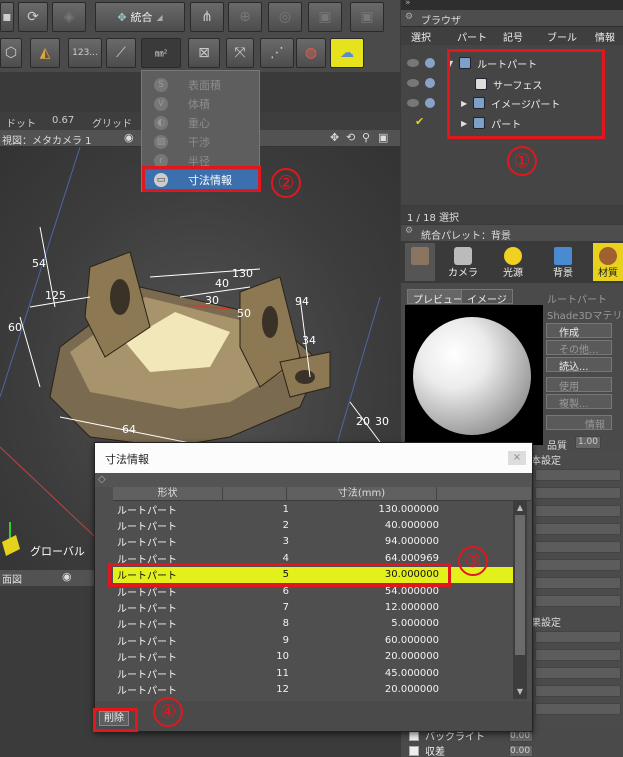 This screenshot has height=757, width=623. I want to click on tab-image: イメージ, so click(487, 297).